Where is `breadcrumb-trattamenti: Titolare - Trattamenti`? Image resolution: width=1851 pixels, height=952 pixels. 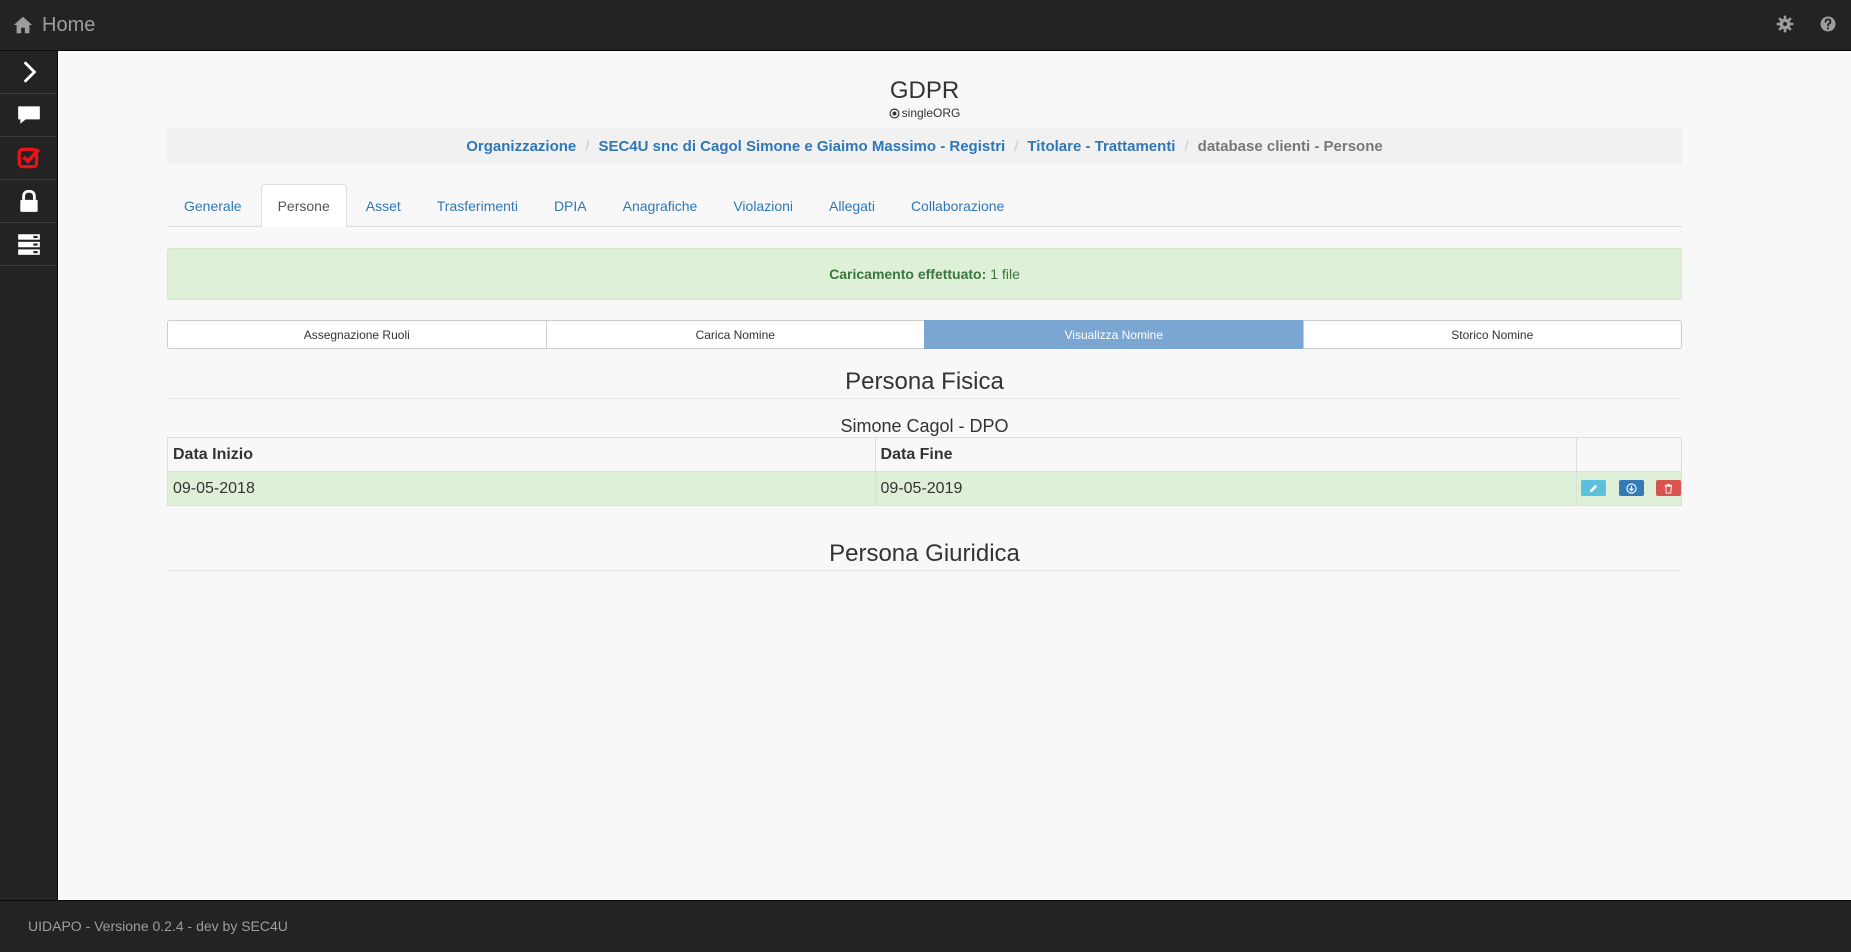
breadcrumb-trattamenti: Titolare - Trattamenti is located at coordinates (1101, 146).